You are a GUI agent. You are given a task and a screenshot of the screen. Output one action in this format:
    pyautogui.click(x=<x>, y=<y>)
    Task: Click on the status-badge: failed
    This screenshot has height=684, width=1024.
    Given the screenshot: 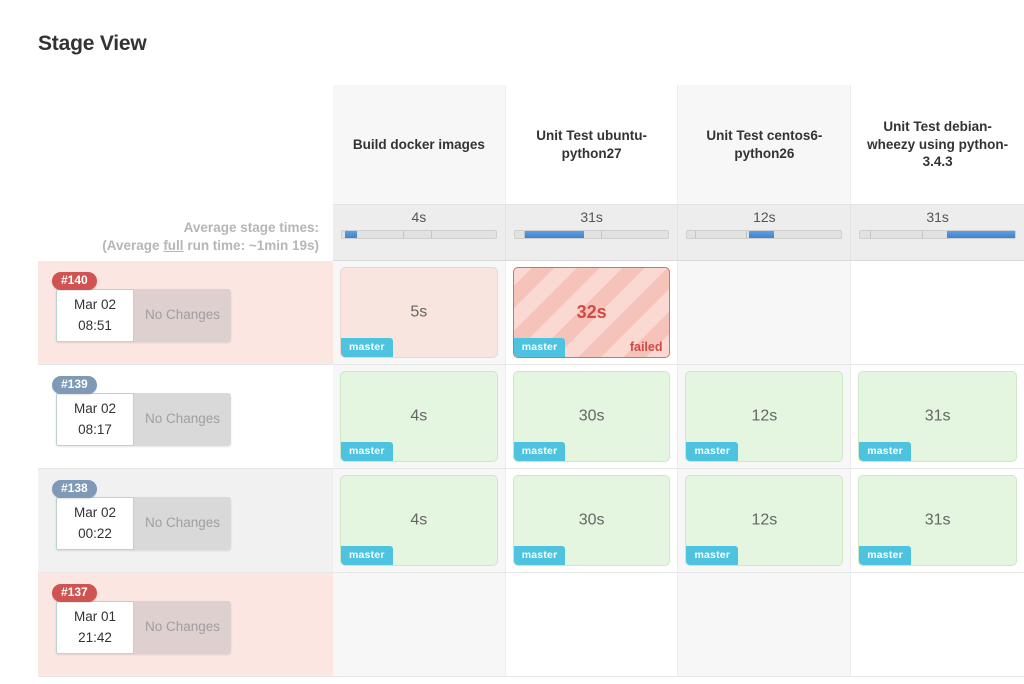 What is the action you would take?
    pyautogui.click(x=646, y=347)
    